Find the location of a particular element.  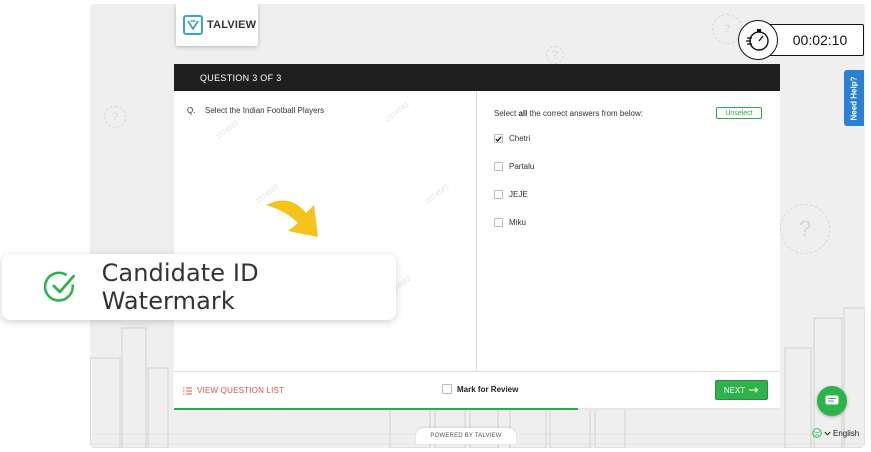

question-footer: VIEW QUESTION LIST Mark for Review NEXT is located at coordinates (477, 390).